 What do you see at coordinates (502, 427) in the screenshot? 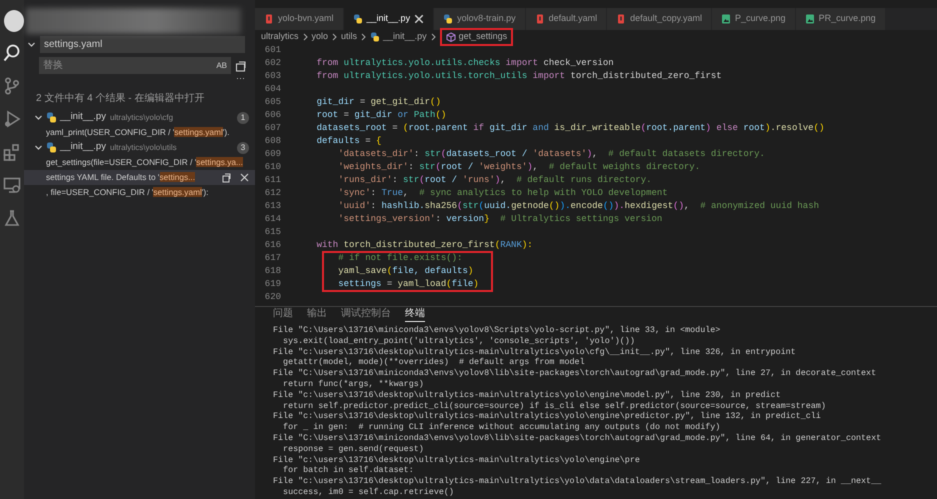
I see `terminal-line: for _ in gen: # running CLI inference without accumulating any outputs (do not modify)` at bounding box center [502, 427].